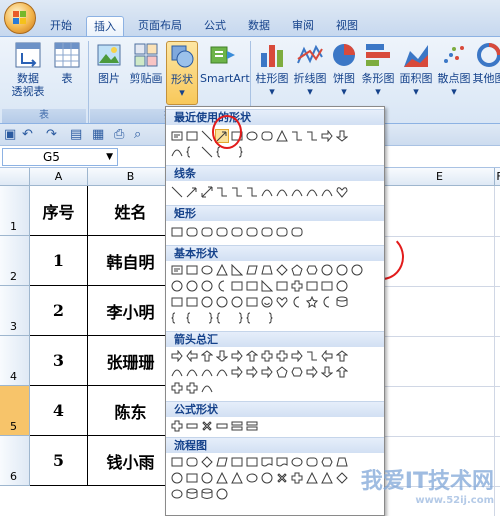  Describe the element at coordinates (215, 26) in the screenshot. I see `tab-formulas: 公式` at that location.